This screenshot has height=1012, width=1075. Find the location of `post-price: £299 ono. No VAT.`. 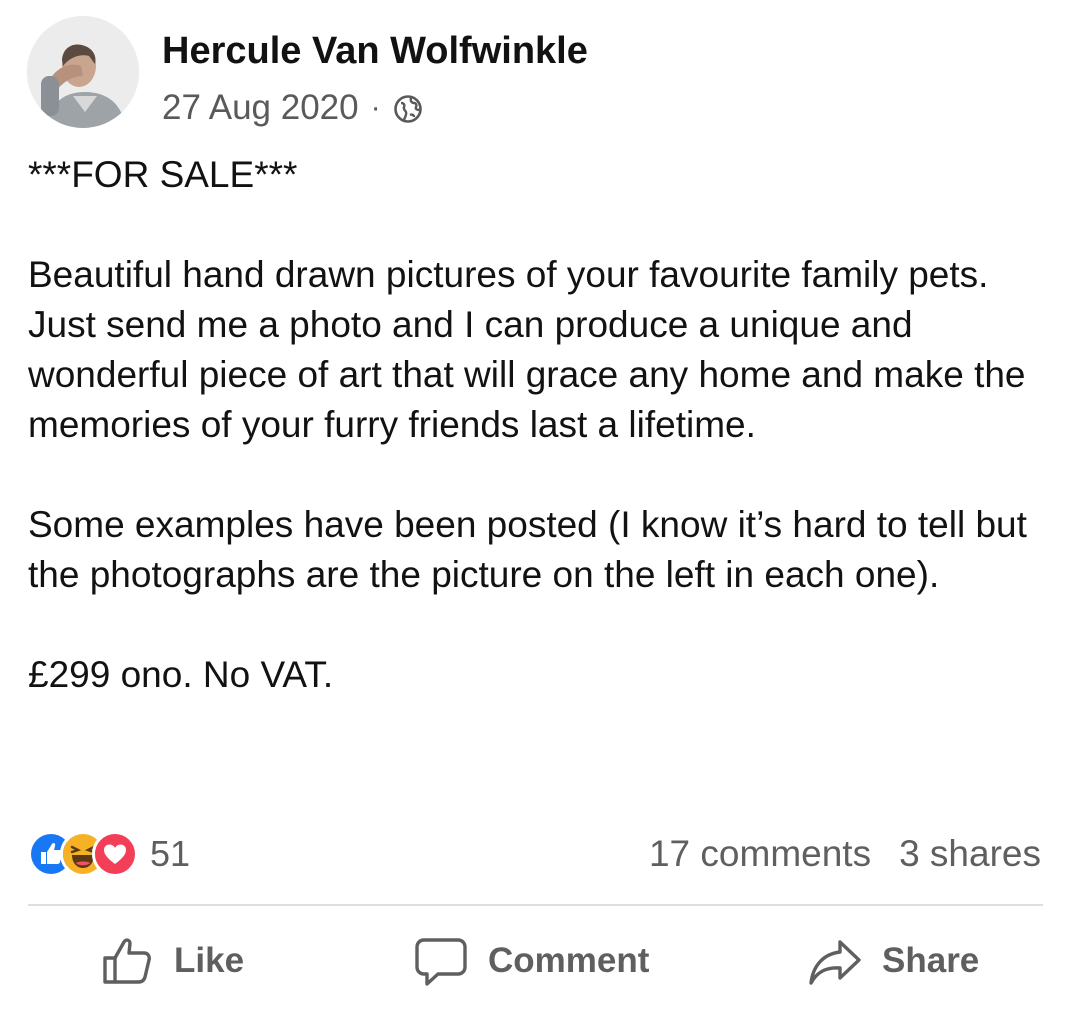

post-price: £299 ono. No VAT. is located at coordinates (181, 674).